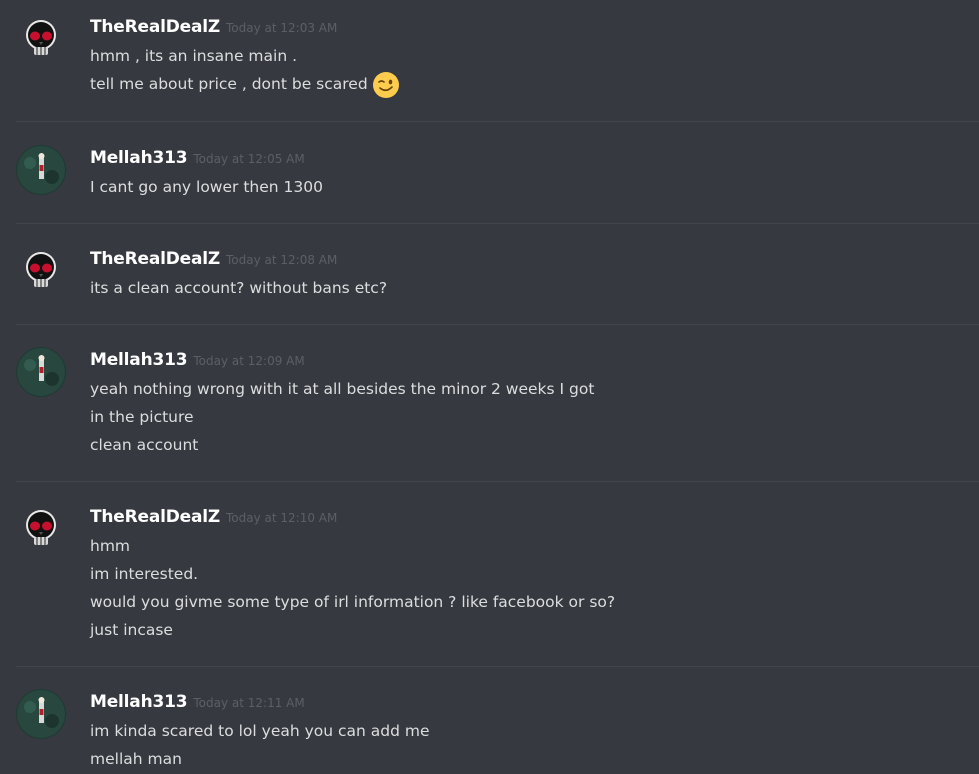  What do you see at coordinates (282, 260) in the screenshot?
I see `timestamp: Today at 12:08 AM` at bounding box center [282, 260].